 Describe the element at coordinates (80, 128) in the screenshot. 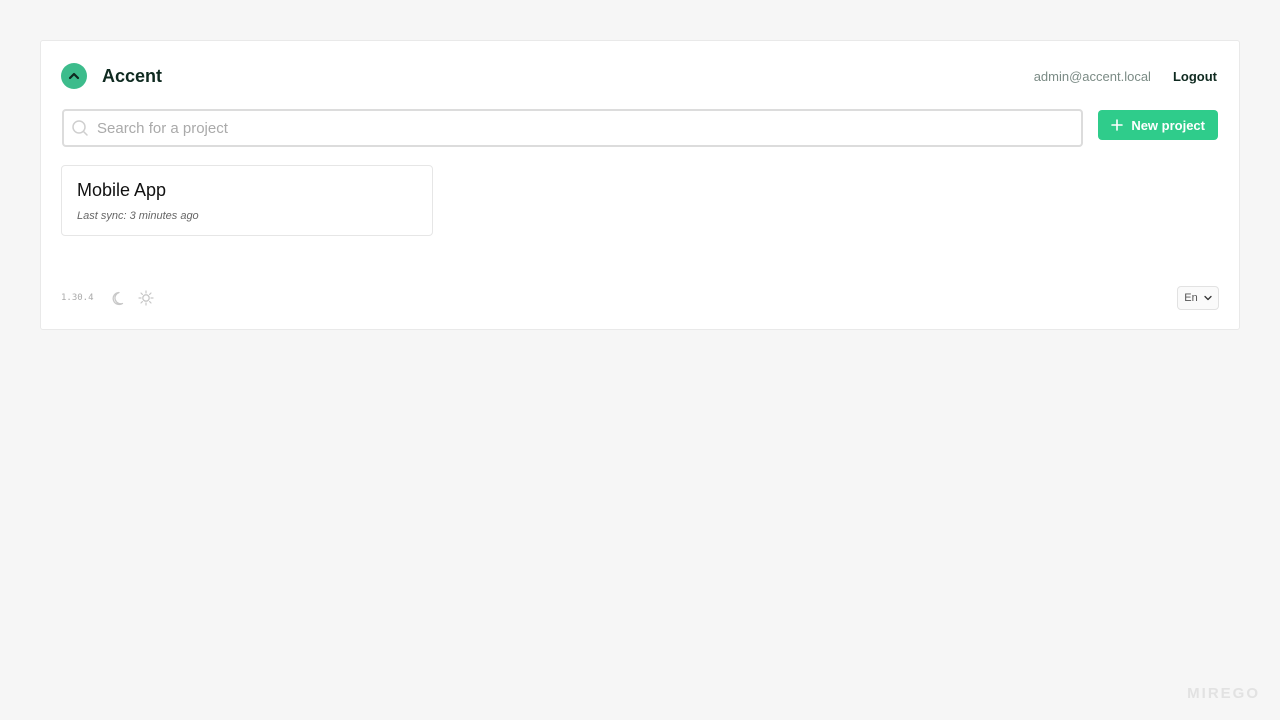

I see `search-icon` at that location.